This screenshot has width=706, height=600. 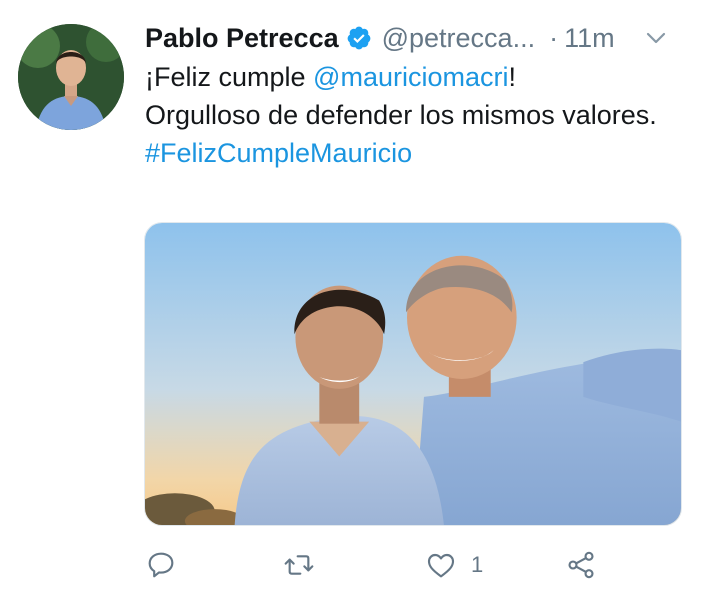 I want to click on author-display-name: Pablo Petrecca, so click(x=242, y=38).